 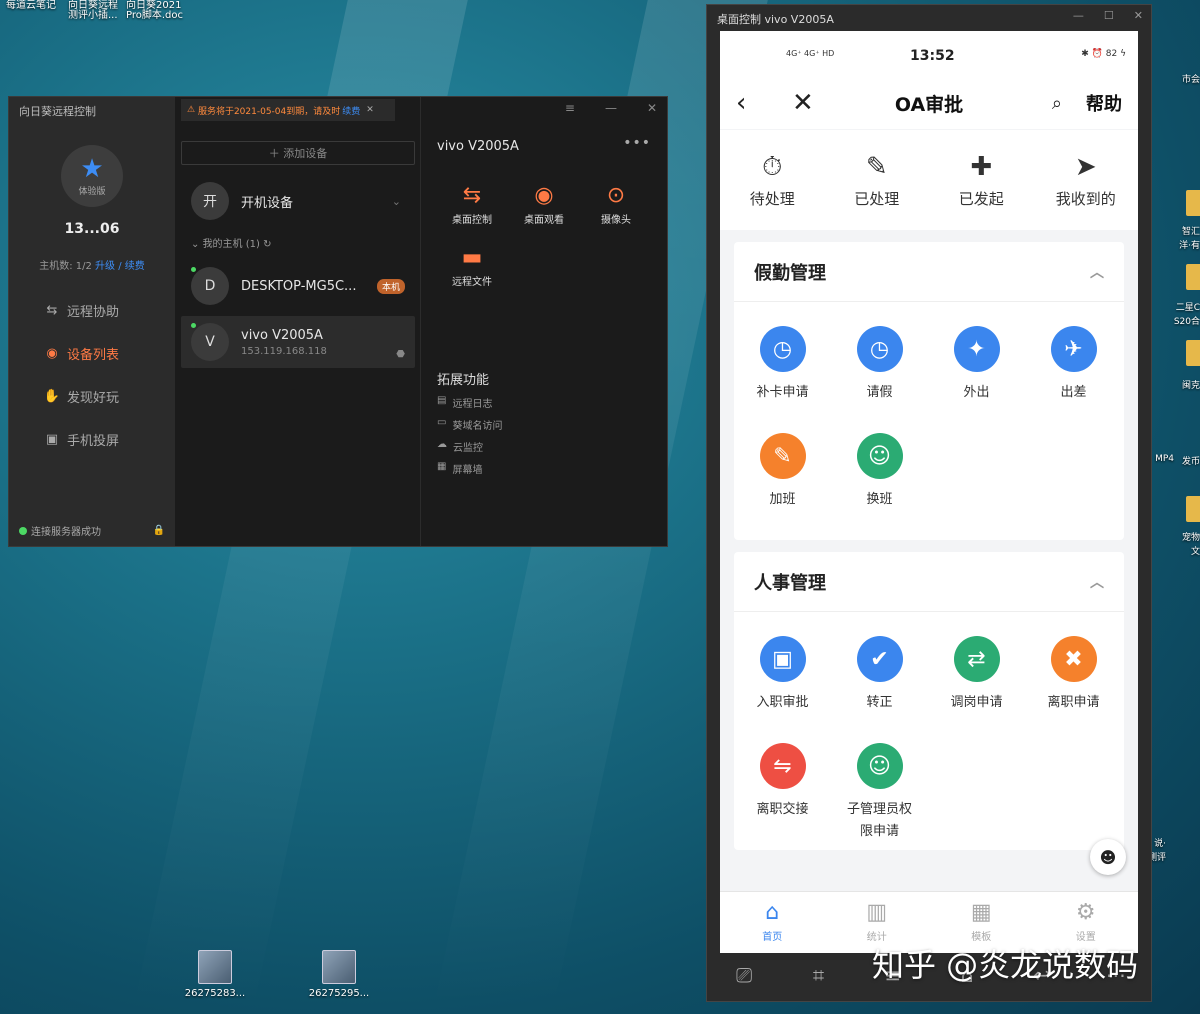 I want to click on desktop-icon-label: Pro脚本.doc, so click(x=154, y=16).